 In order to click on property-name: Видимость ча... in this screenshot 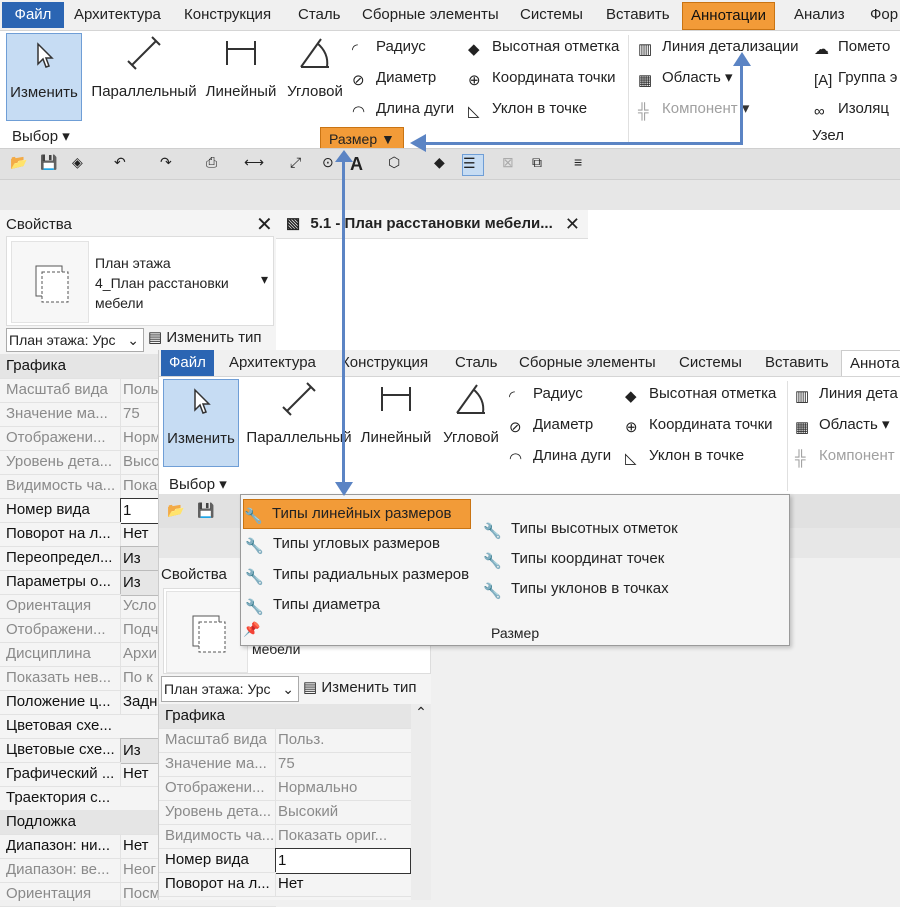, I will do `click(61, 485)`.